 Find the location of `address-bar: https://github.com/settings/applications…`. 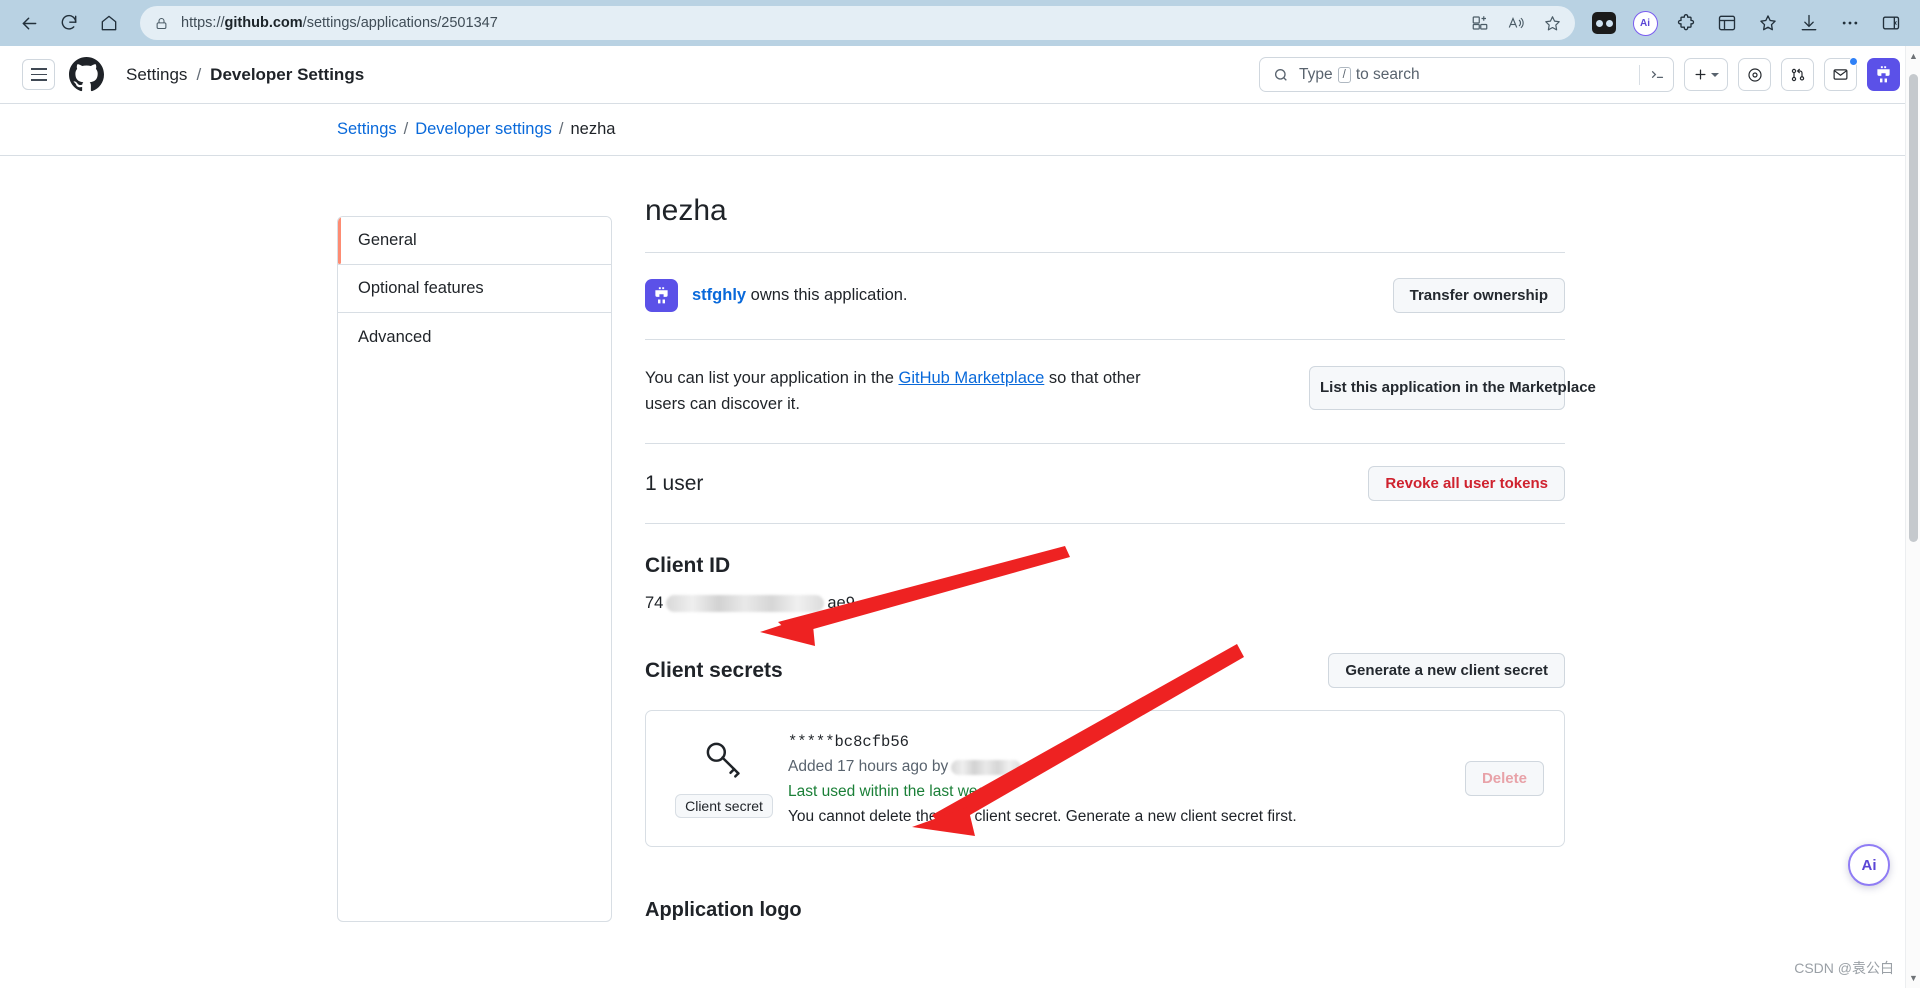

address-bar: https://github.com/settings/applications… is located at coordinates (857, 23).